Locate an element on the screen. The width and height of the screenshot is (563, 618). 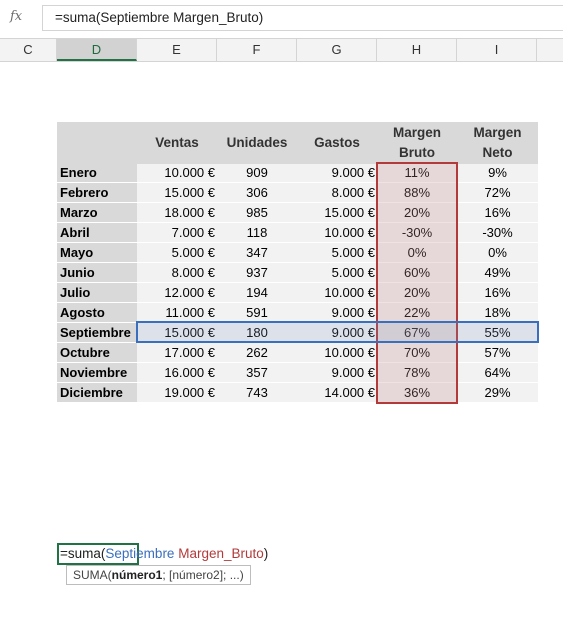
formula-input: =suma(Septiembre Margen_Bruto) is located at coordinates (302, 18).